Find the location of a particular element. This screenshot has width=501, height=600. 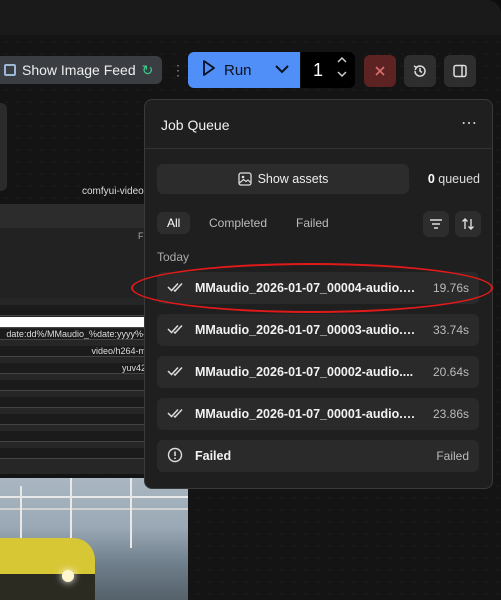

job-item-failed: Failed Failed is located at coordinates (318, 456).